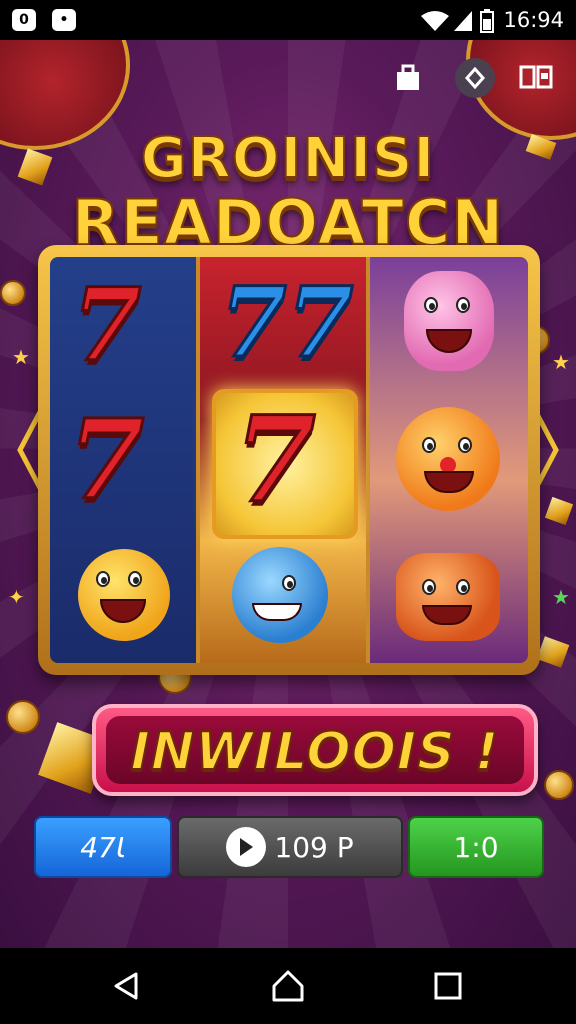  Describe the element at coordinates (16, 597) in the screenshot. I see `star-icon: ✦` at that location.